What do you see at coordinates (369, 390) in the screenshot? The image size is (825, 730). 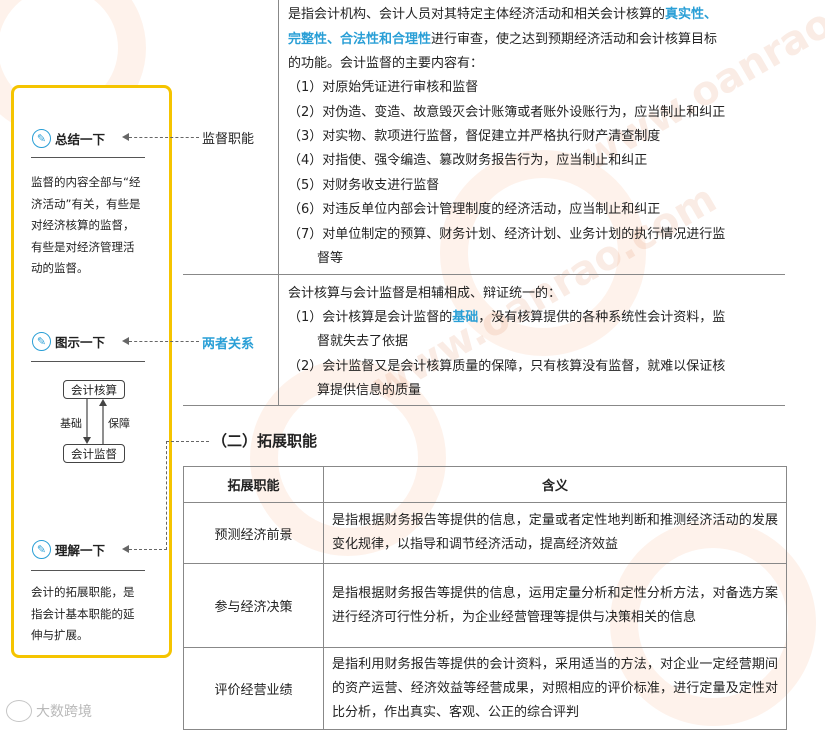 I see `relation-item-2-line2: 算提供信息的质量` at bounding box center [369, 390].